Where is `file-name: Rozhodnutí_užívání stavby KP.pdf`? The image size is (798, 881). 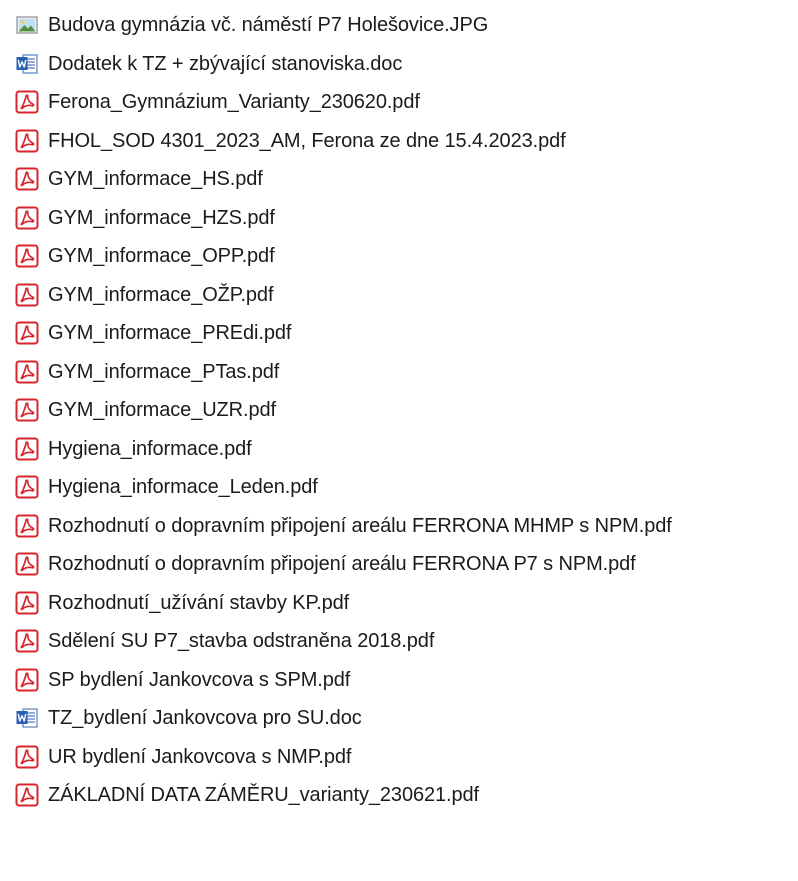 file-name: Rozhodnutí_užívání stavby KP.pdf is located at coordinates (199, 602).